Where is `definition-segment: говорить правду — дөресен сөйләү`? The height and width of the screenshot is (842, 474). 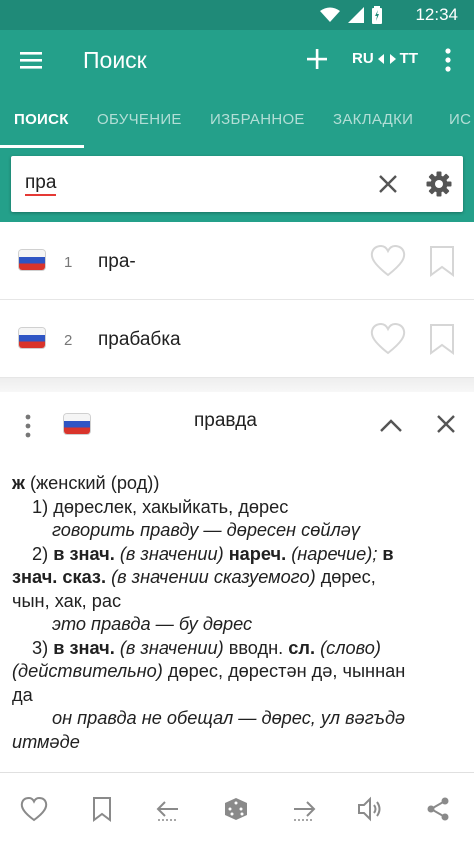 definition-segment: говорить правду — дөресен сөйләү is located at coordinates (206, 530).